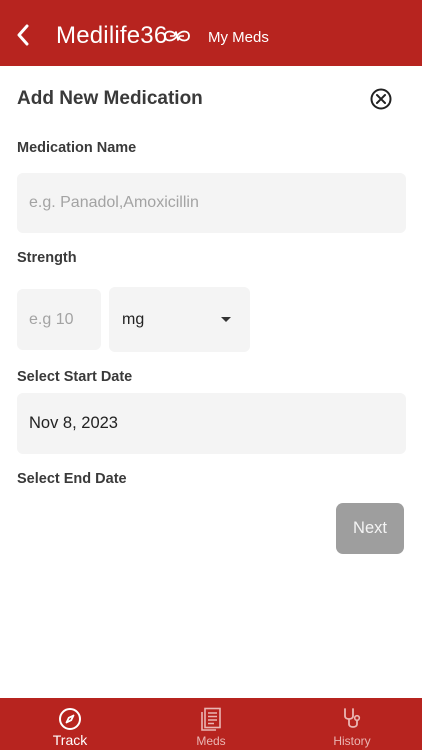 The width and height of the screenshot is (422, 750). I want to click on end-date-label: Select End Date, so click(72, 479).